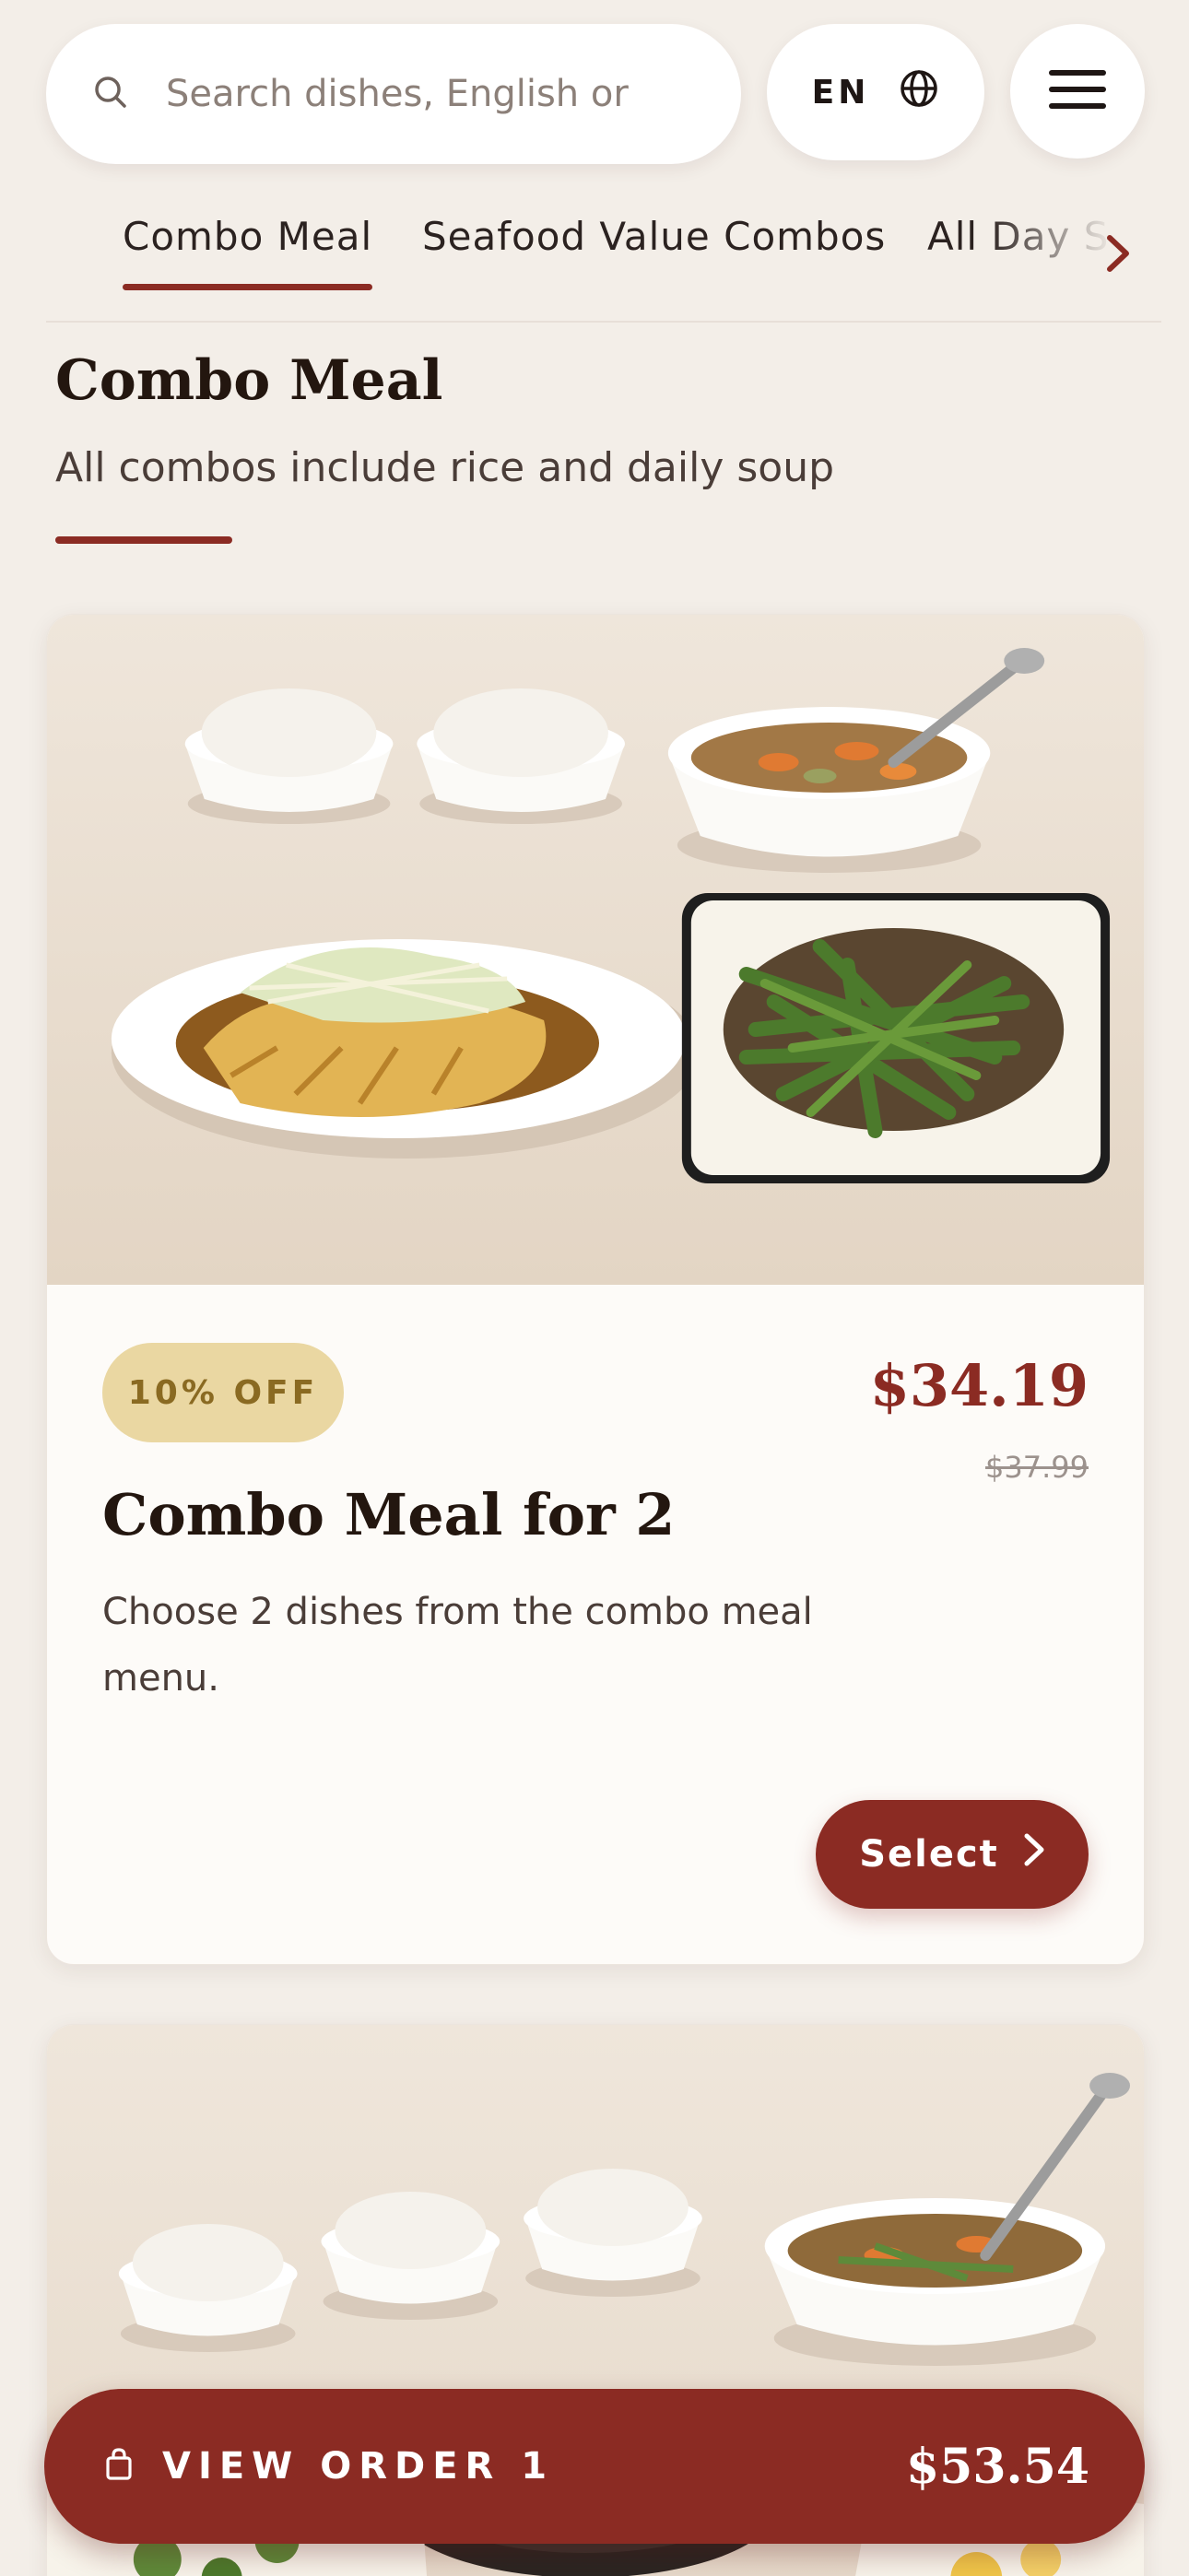 Image resolution: width=1189 pixels, height=2576 pixels. What do you see at coordinates (358, 2466) in the screenshot?
I see `view-order-label: VIEW ORDER 1` at bounding box center [358, 2466].